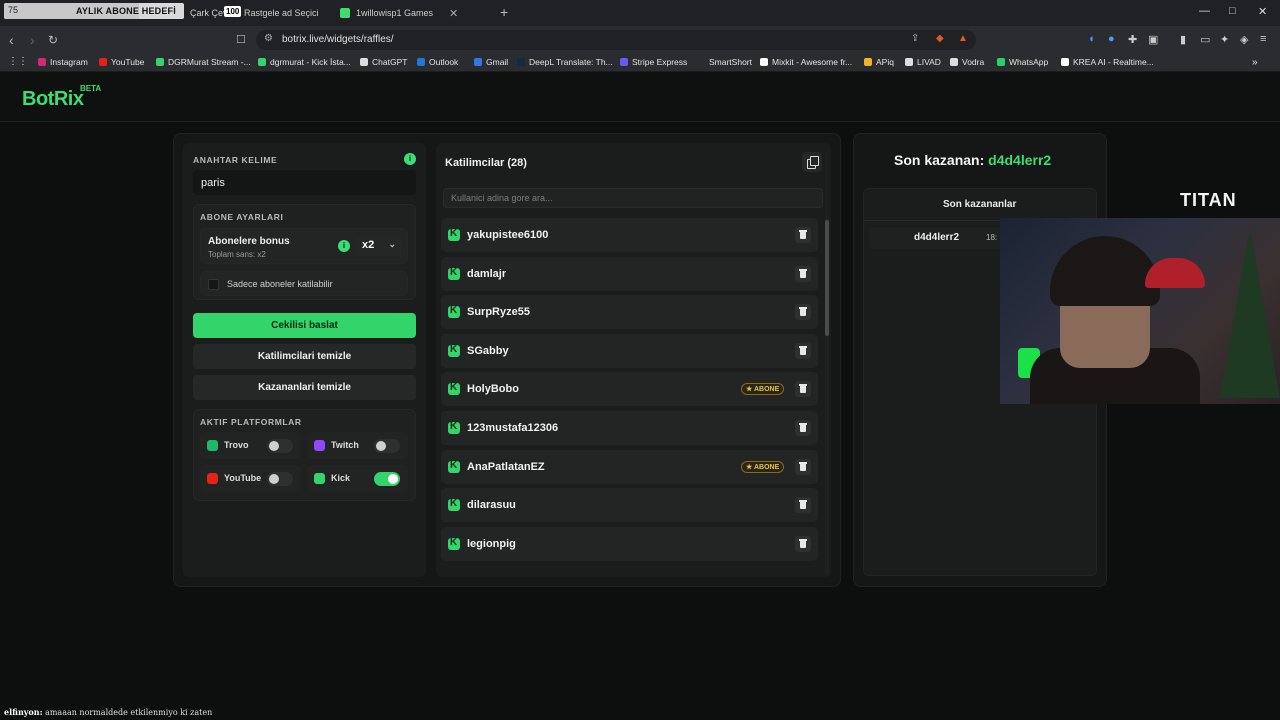  I want to click on bookmark-item: YouTube, so click(121, 62).